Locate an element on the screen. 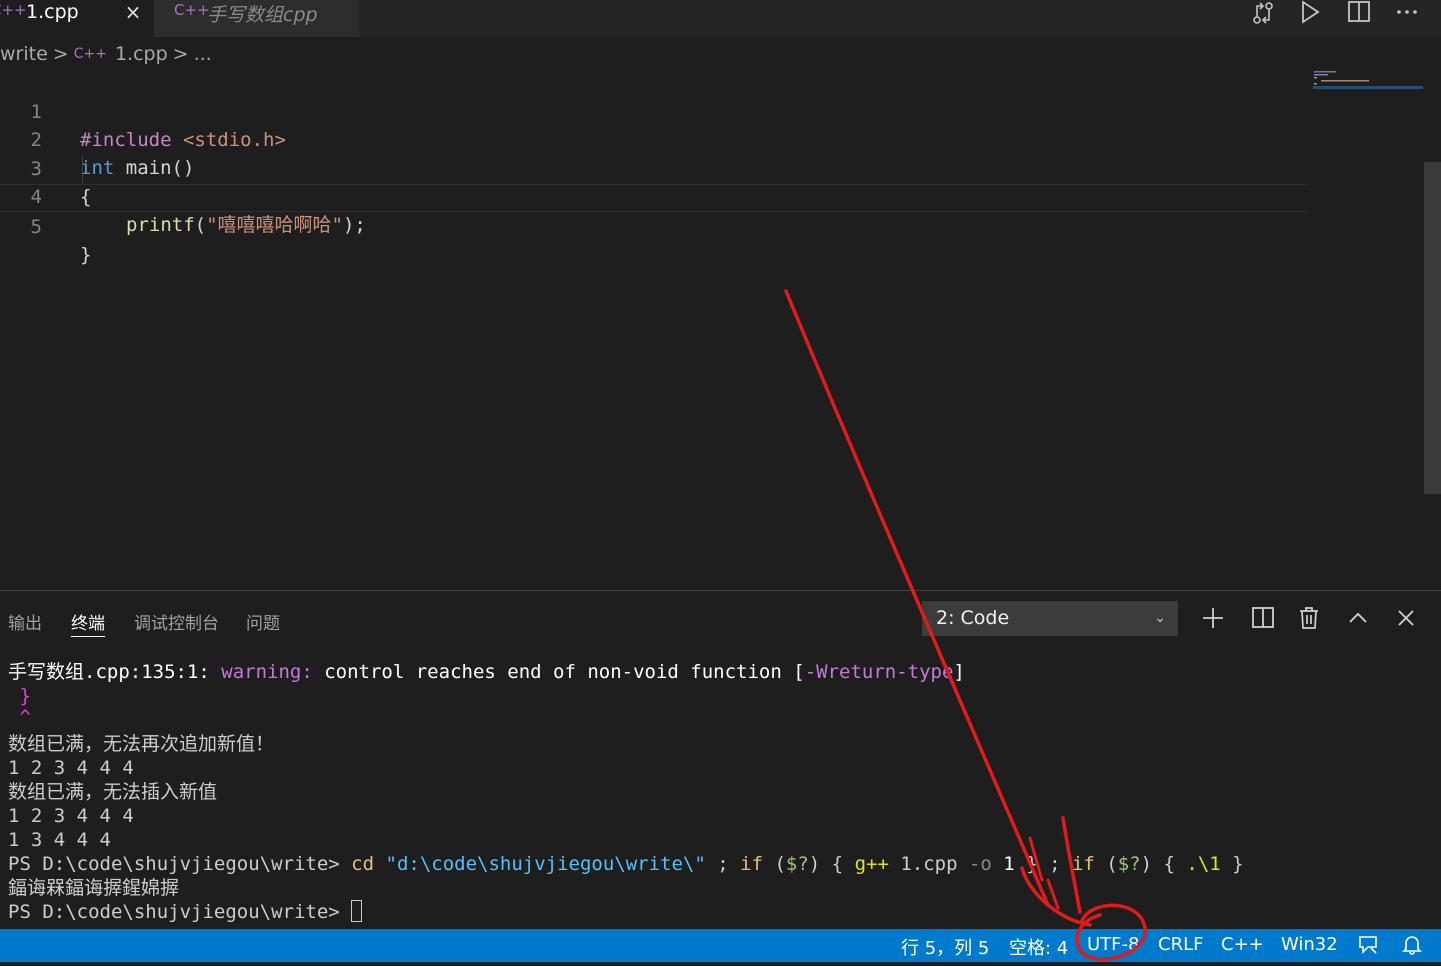  compare-changes-icon is located at coordinates (1263, 13).